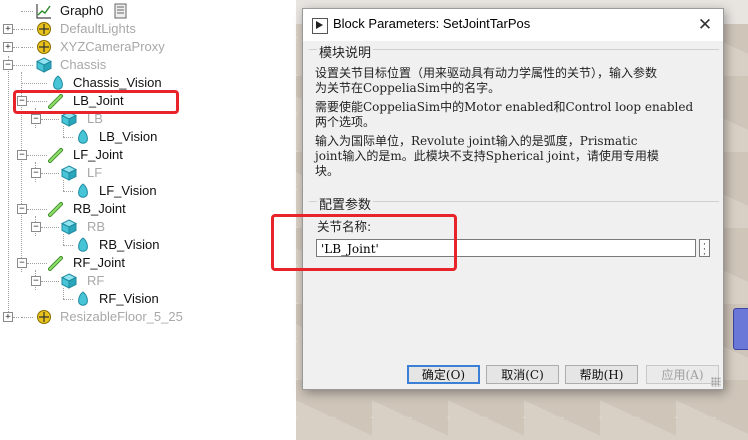 This screenshot has height=440, width=748. I want to click on cancel-button: 取消(C), so click(522, 374).